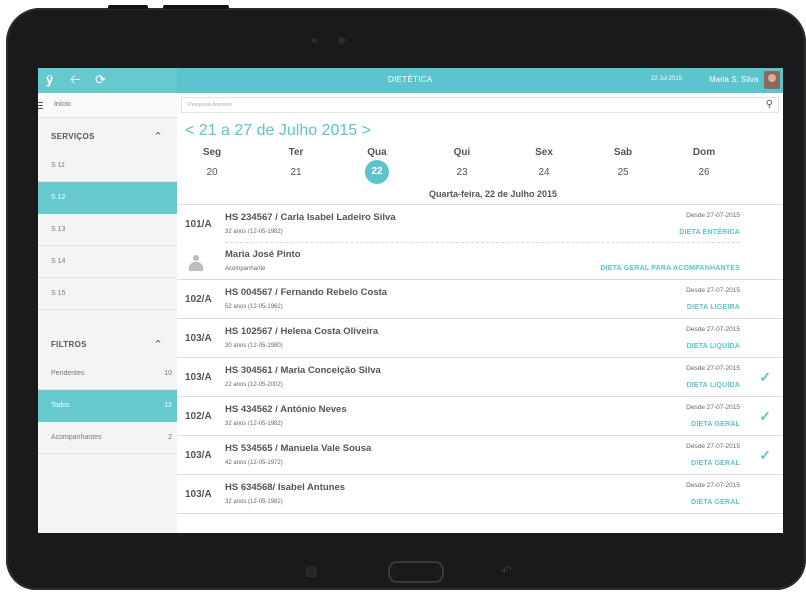 The image size is (806, 593). I want to click on filter-count: 10, so click(168, 373).